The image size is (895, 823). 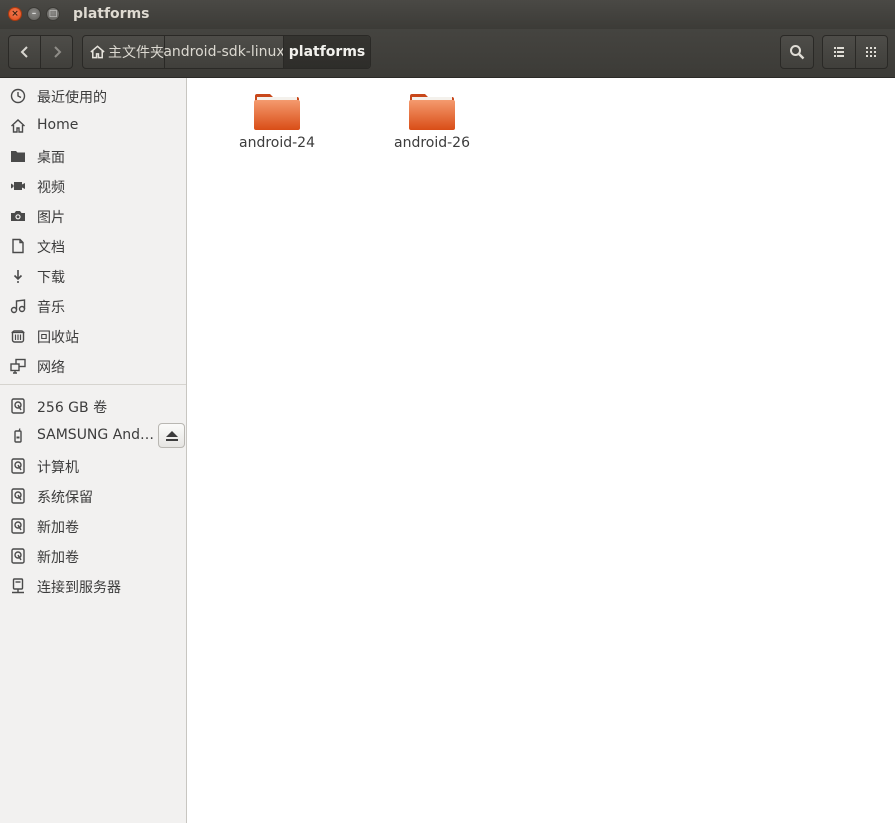 I want to click on sidebar-item-label: 回收站, so click(x=58, y=338).